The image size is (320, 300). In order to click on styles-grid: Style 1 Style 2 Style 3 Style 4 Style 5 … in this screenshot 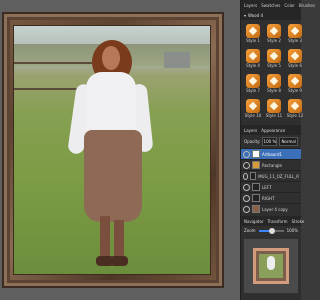, I will do `click(272, 72)`.